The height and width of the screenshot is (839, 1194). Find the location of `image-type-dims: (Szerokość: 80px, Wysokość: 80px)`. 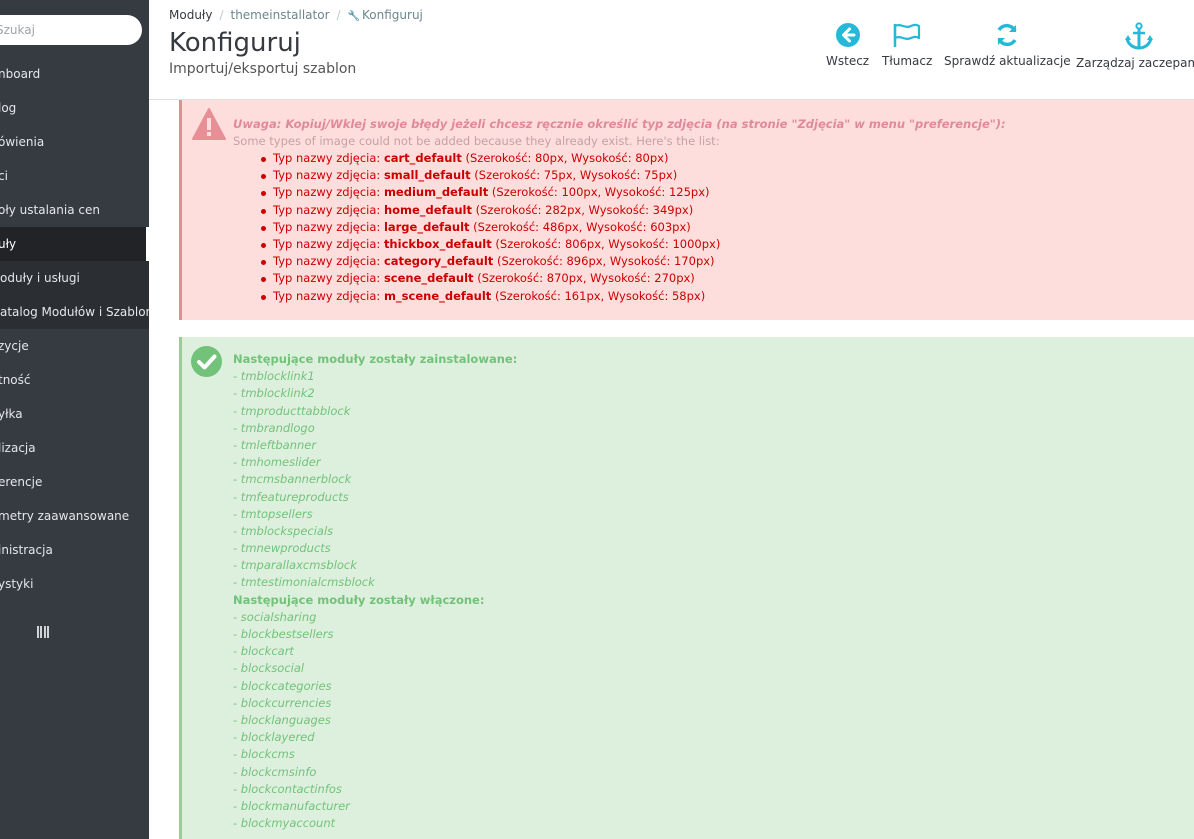

image-type-dims: (Szerokość: 80px, Wysokość: 80px) is located at coordinates (565, 158).